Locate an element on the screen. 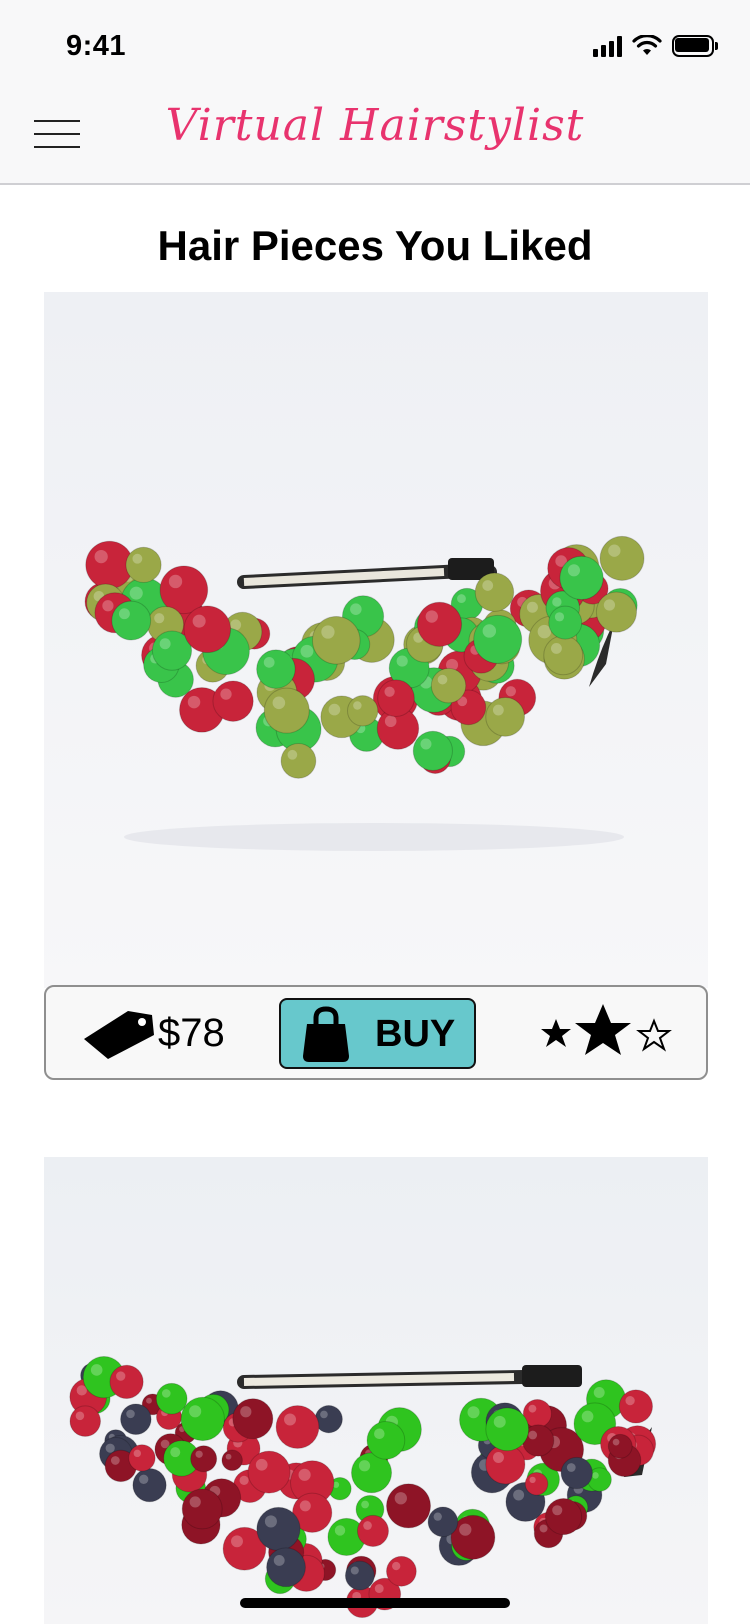 Image resolution: width=750 pixels, height=1624 pixels. star-outline-icon is located at coordinates (654, 1035).